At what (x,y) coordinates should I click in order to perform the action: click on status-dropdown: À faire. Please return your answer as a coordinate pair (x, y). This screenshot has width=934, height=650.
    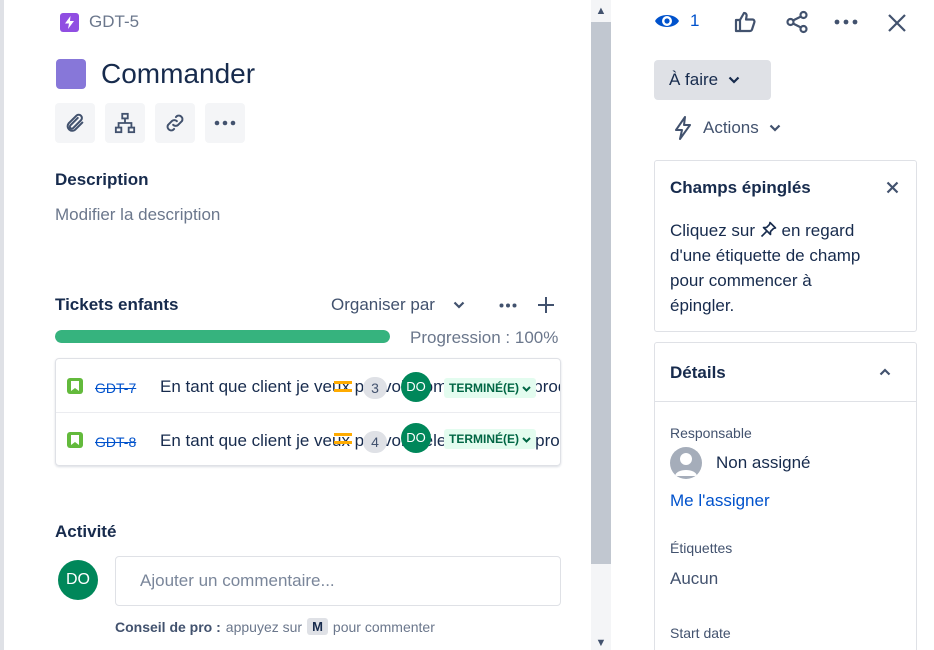
    Looking at the image, I should click on (712, 80).